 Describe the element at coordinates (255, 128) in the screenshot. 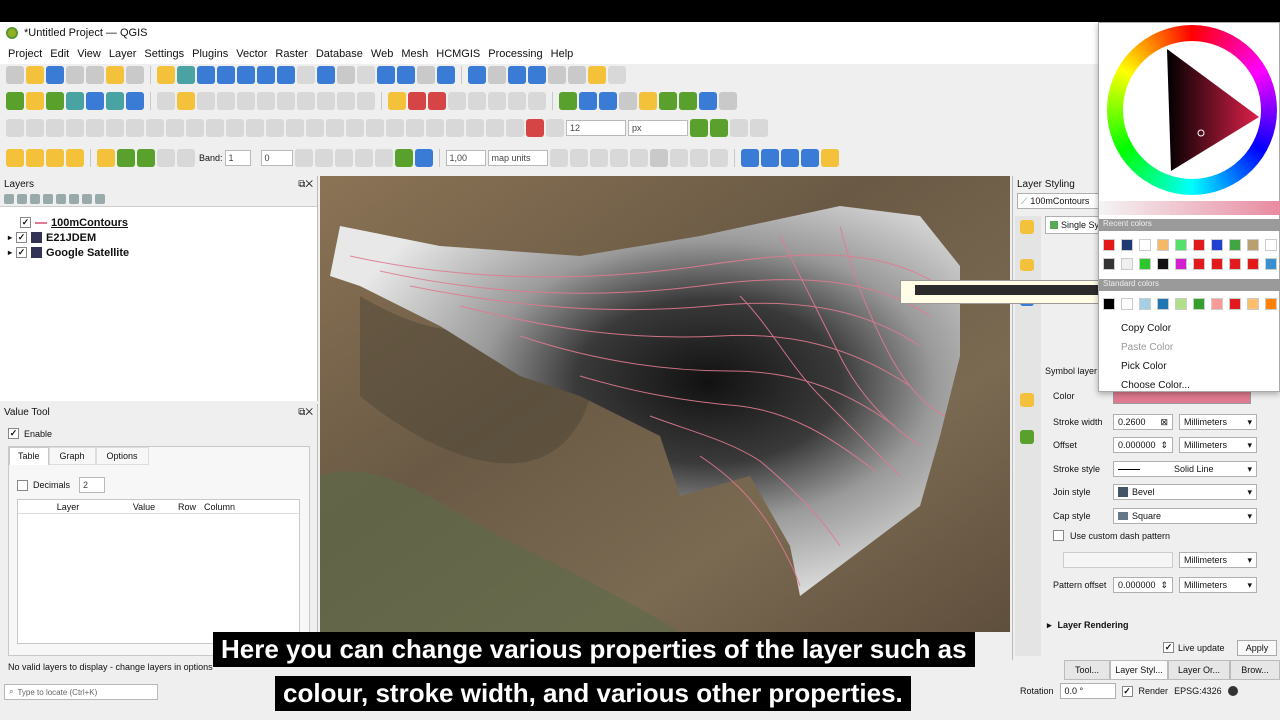

I see `split-parts-icon` at that location.